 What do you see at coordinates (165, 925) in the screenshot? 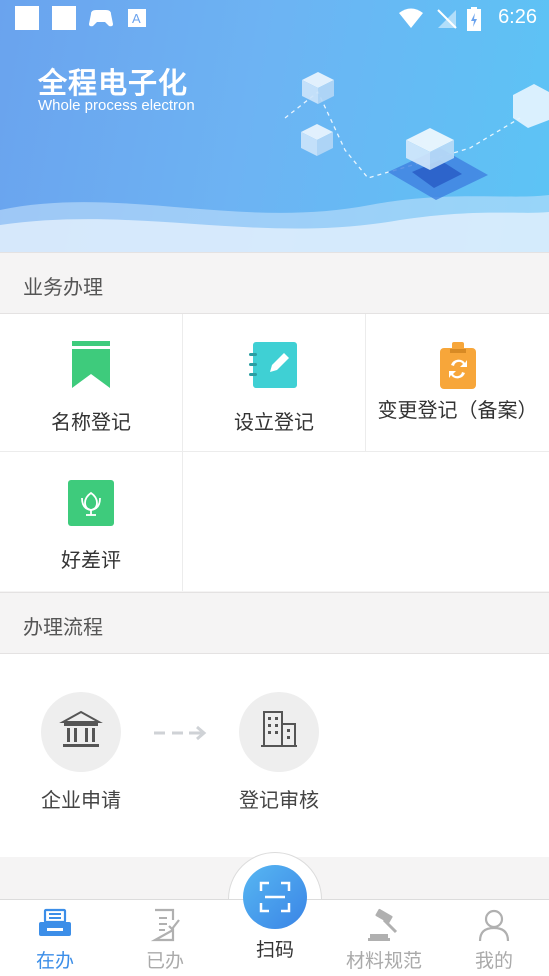
I see `document-check-icon` at bounding box center [165, 925].